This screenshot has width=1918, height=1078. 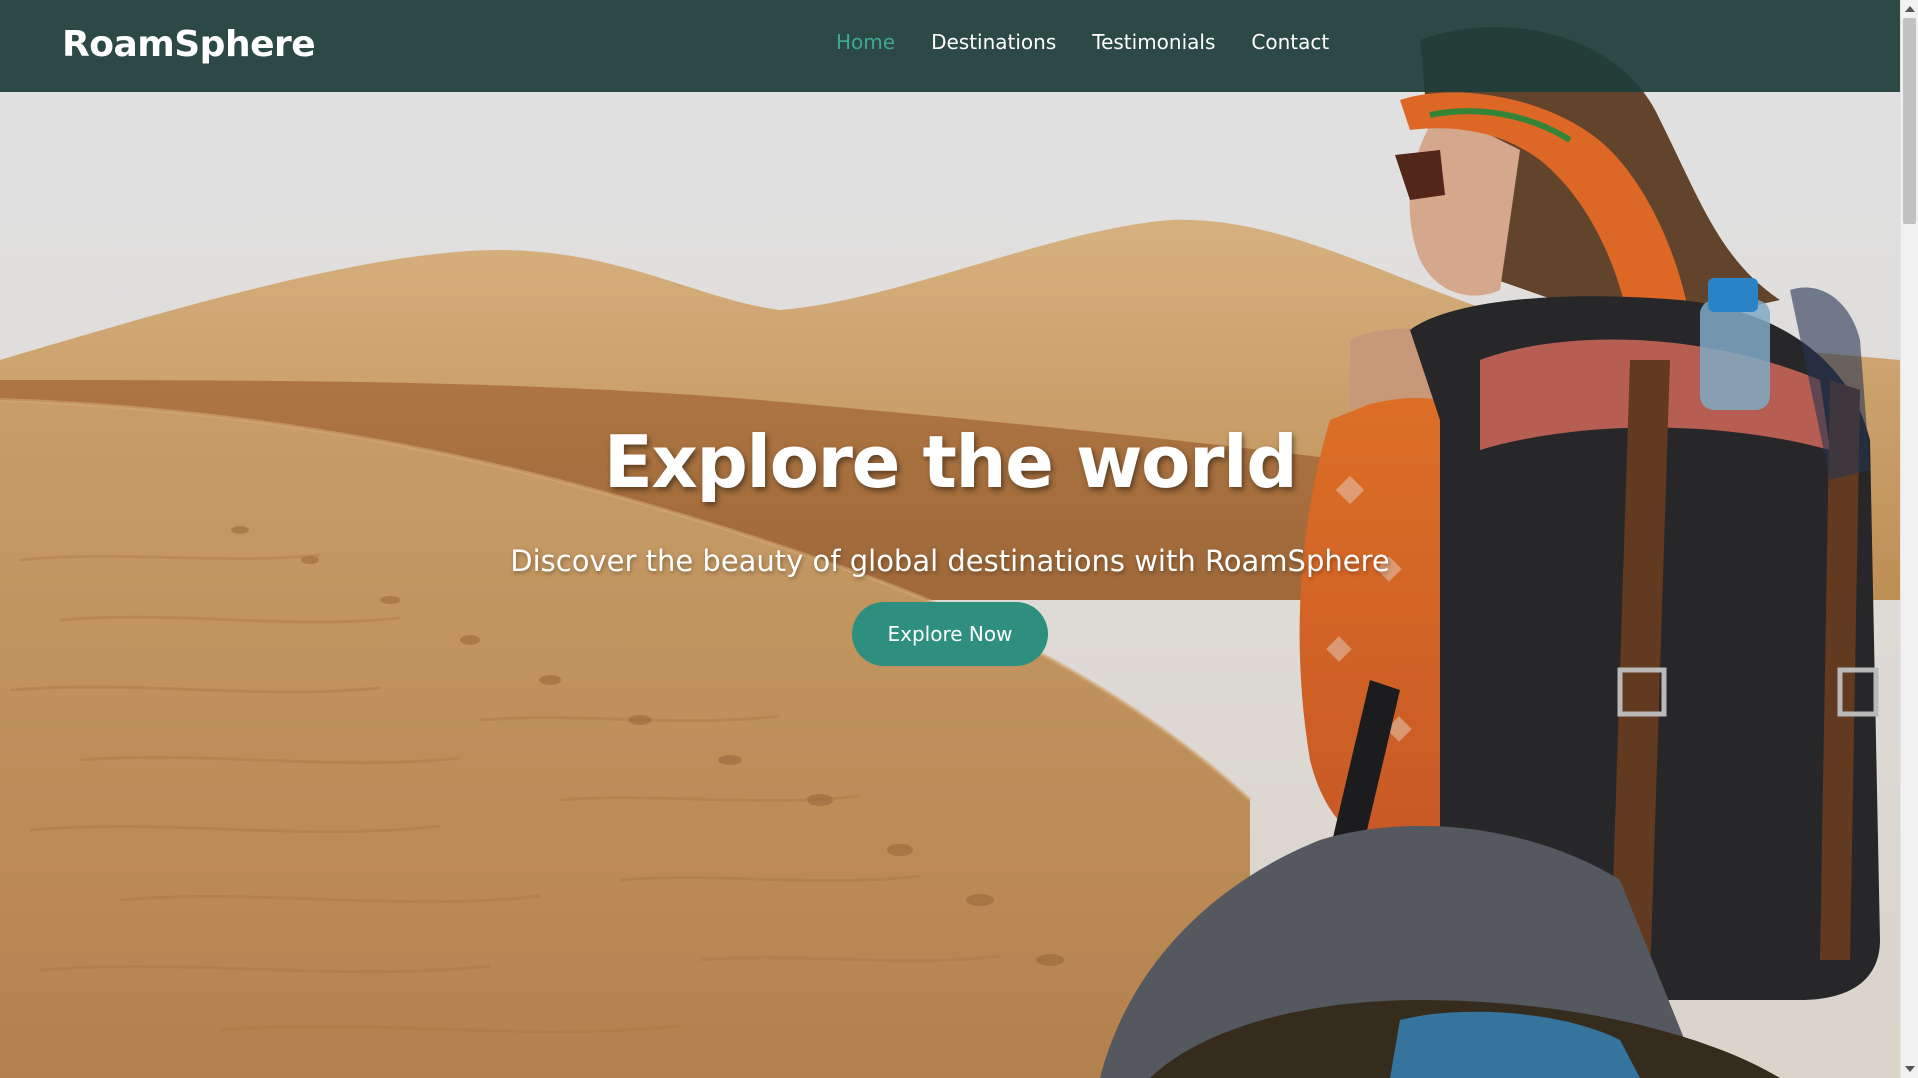 What do you see at coordinates (1910, 9) in the screenshot?
I see `chevron-up-icon` at bounding box center [1910, 9].